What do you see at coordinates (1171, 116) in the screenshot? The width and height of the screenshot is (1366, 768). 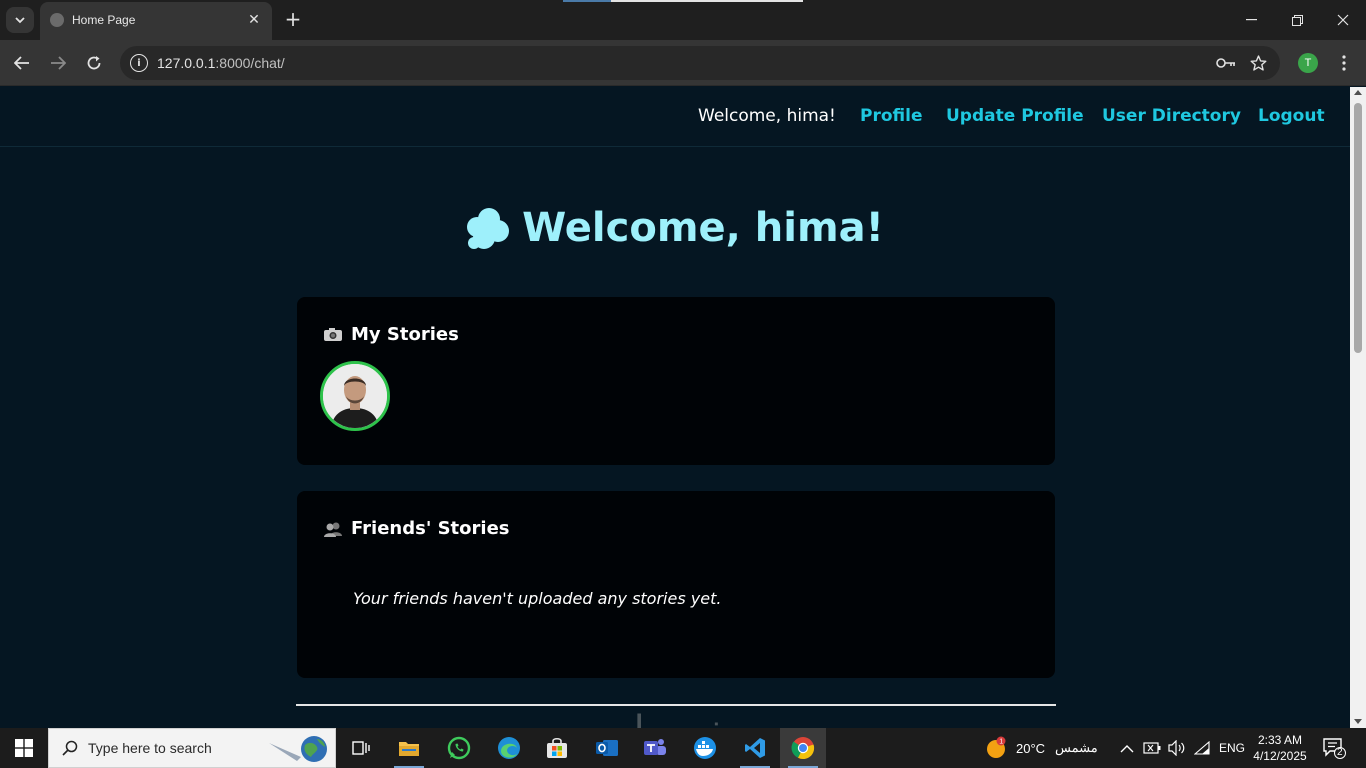 I see `nav-link-user-directory: User Directory` at bounding box center [1171, 116].